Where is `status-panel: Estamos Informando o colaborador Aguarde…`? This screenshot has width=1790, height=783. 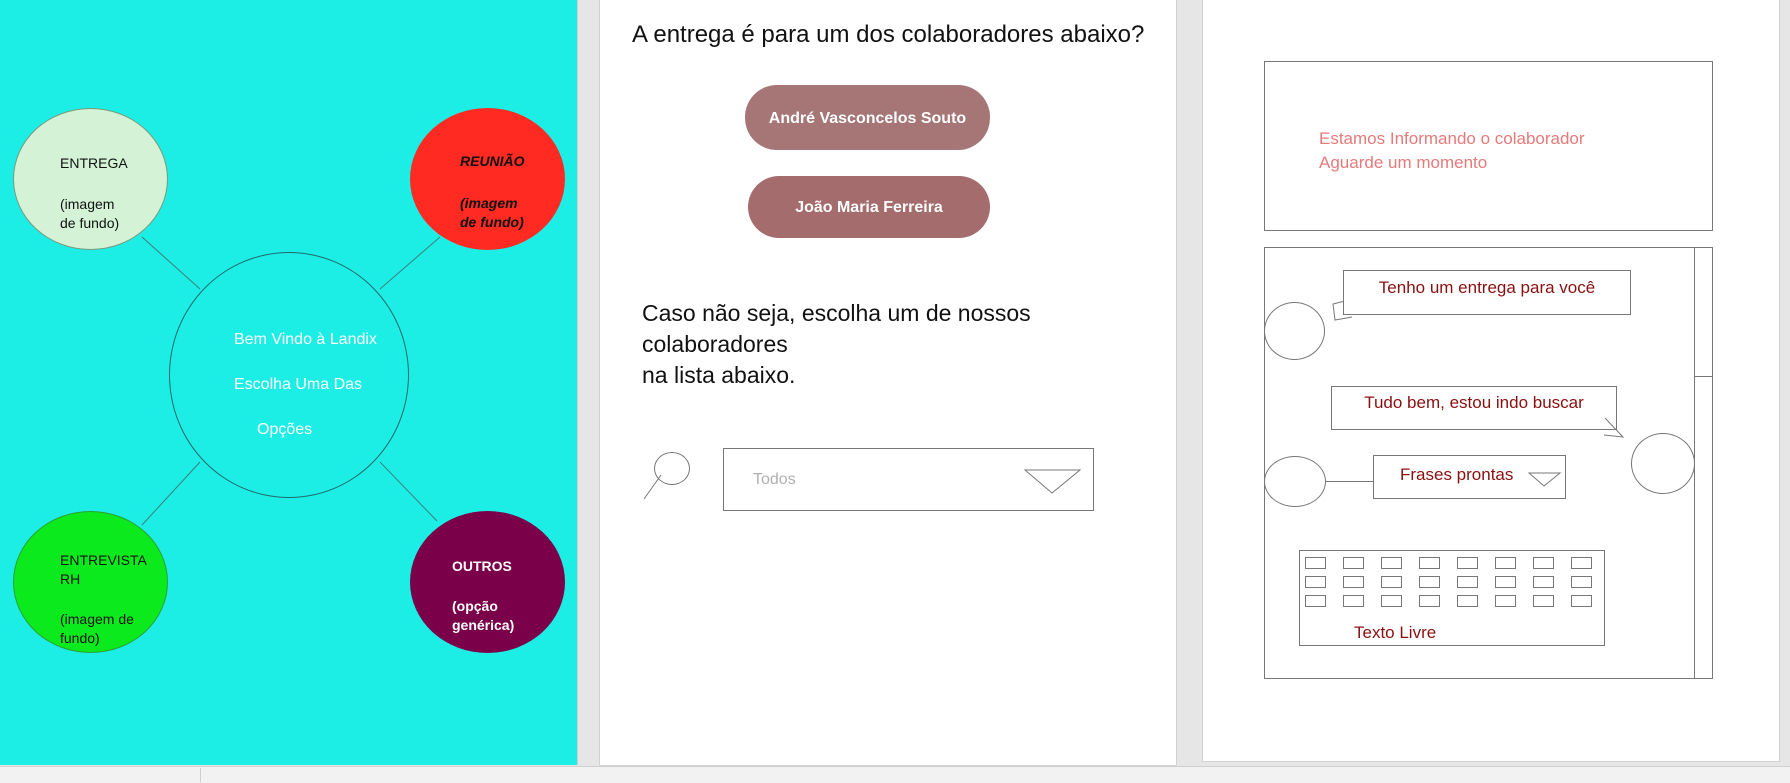 status-panel: Estamos Informando o colaborador Aguarde… is located at coordinates (1488, 146).